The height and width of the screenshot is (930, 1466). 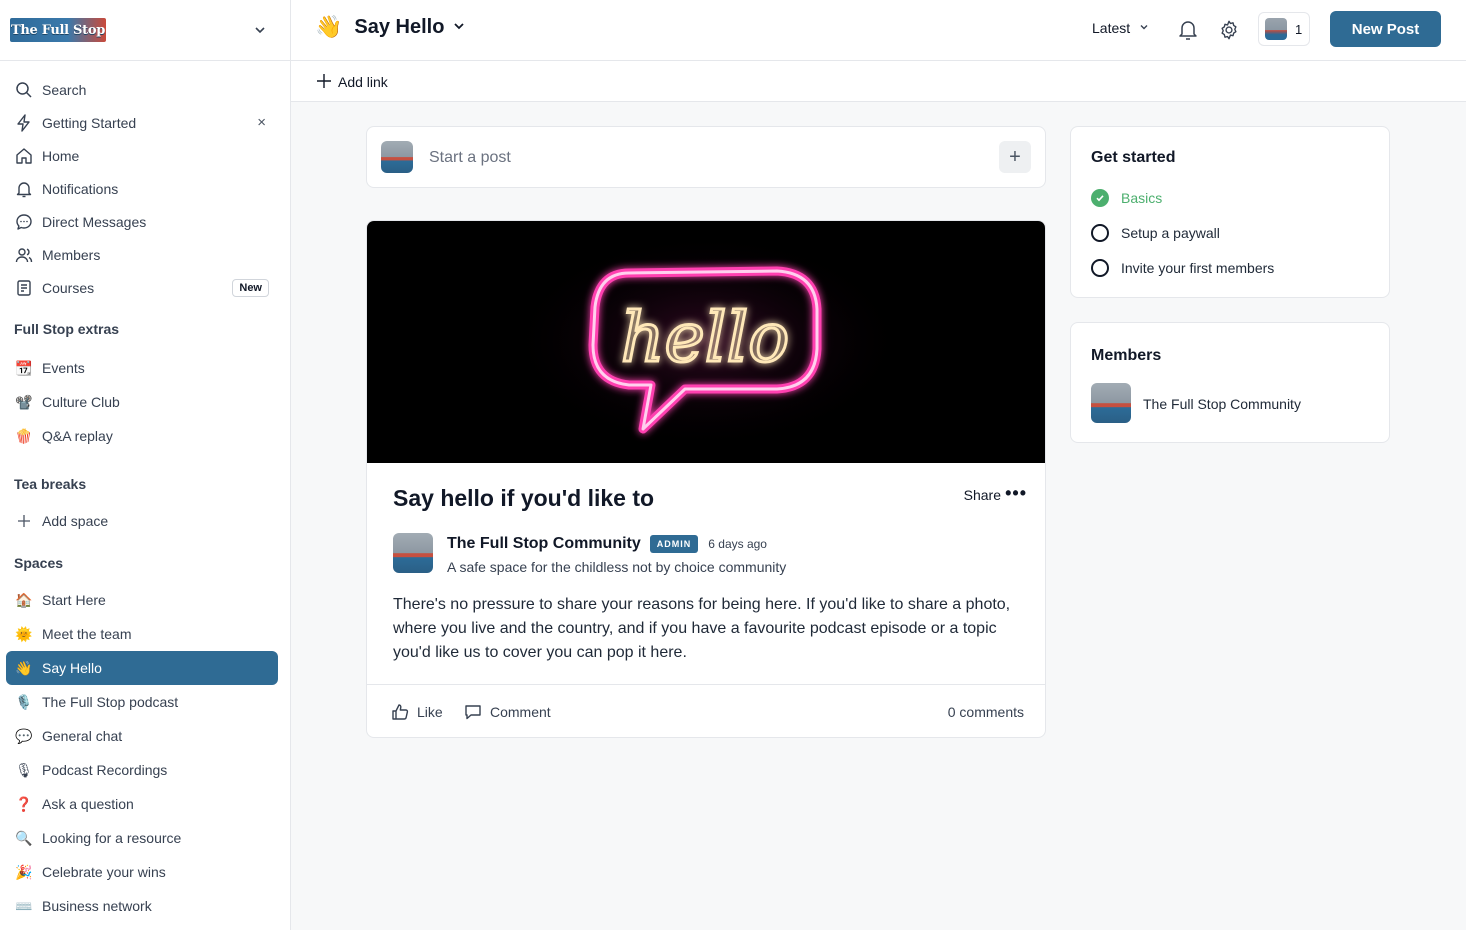 What do you see at coordinates (1155, 233) in the screenshot?
I see `checklist-item-paywall: Setup a paywall` at bounding box center [1155, 233].